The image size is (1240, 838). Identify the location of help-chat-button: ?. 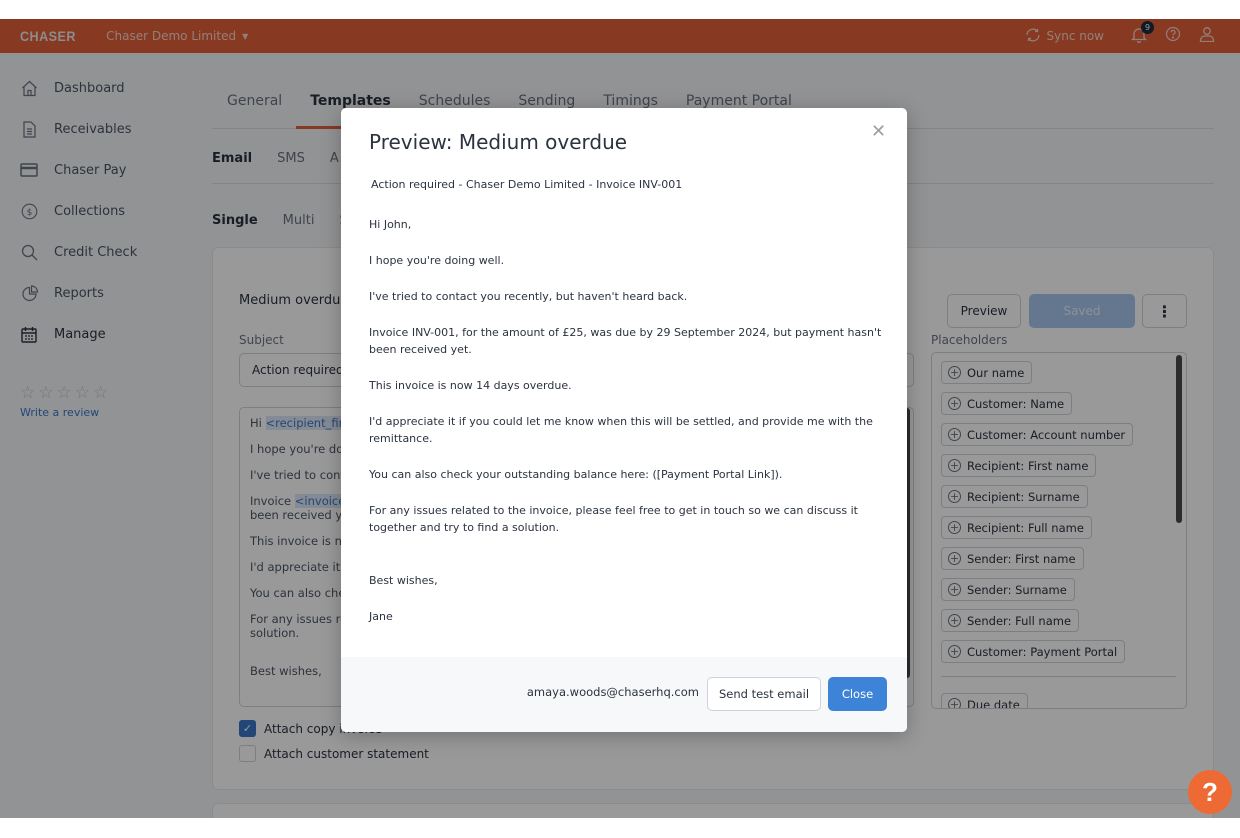
(1210, 792).